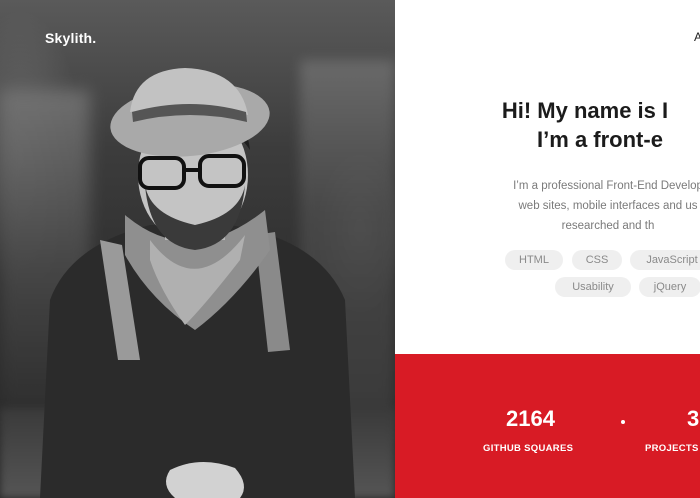 This screenshot has height=498, width=700. Describe the element at coordinates (606, 186) in the screenshot. I see `intro-line-1: I’m a professional Front-End Develop` at that location.